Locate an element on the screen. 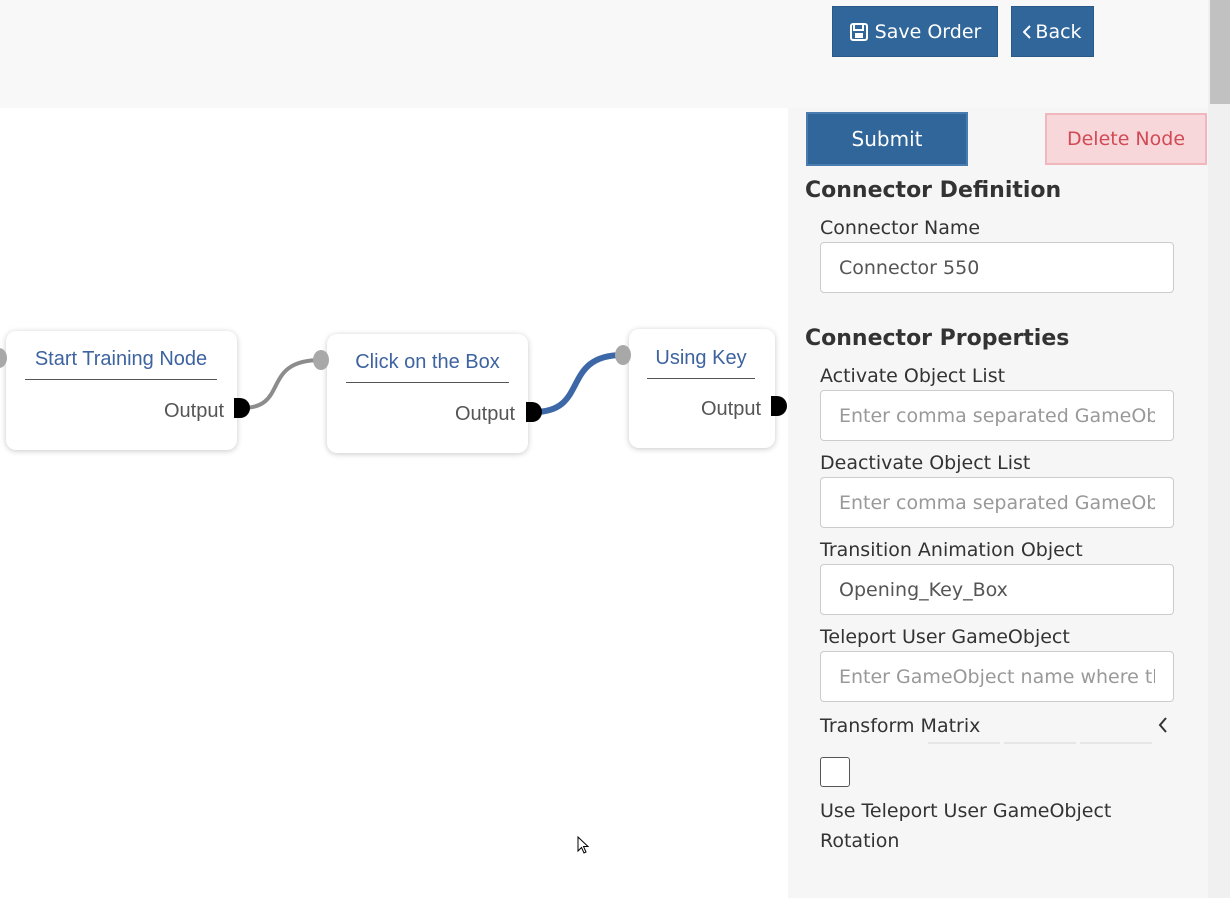  activate-object-list-input is located at coordinates (997, 415).